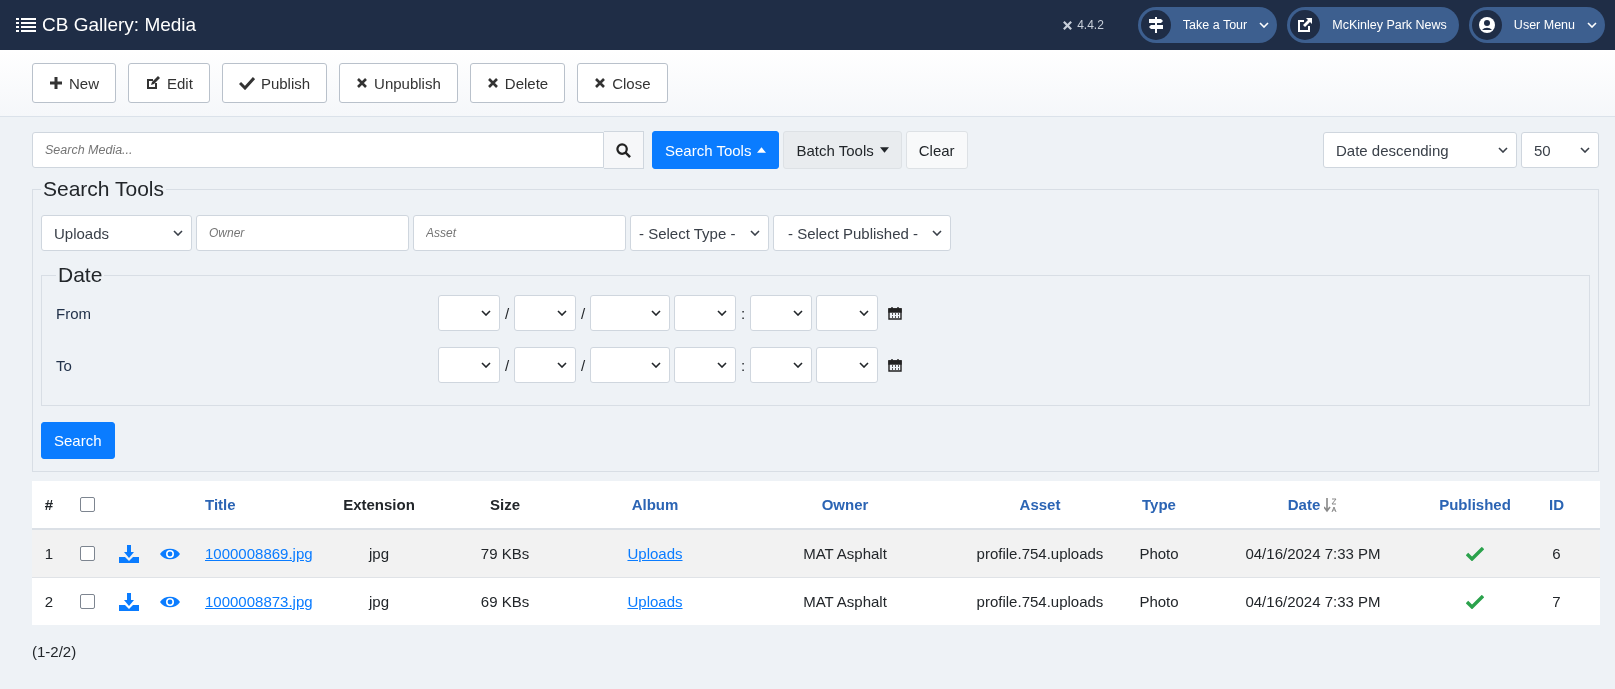 The image size is (1615, 689). What do you see at coordinates (1159, 504) in the screenshot?
I see `column-header: Type` at bounding box center [1159, 504].